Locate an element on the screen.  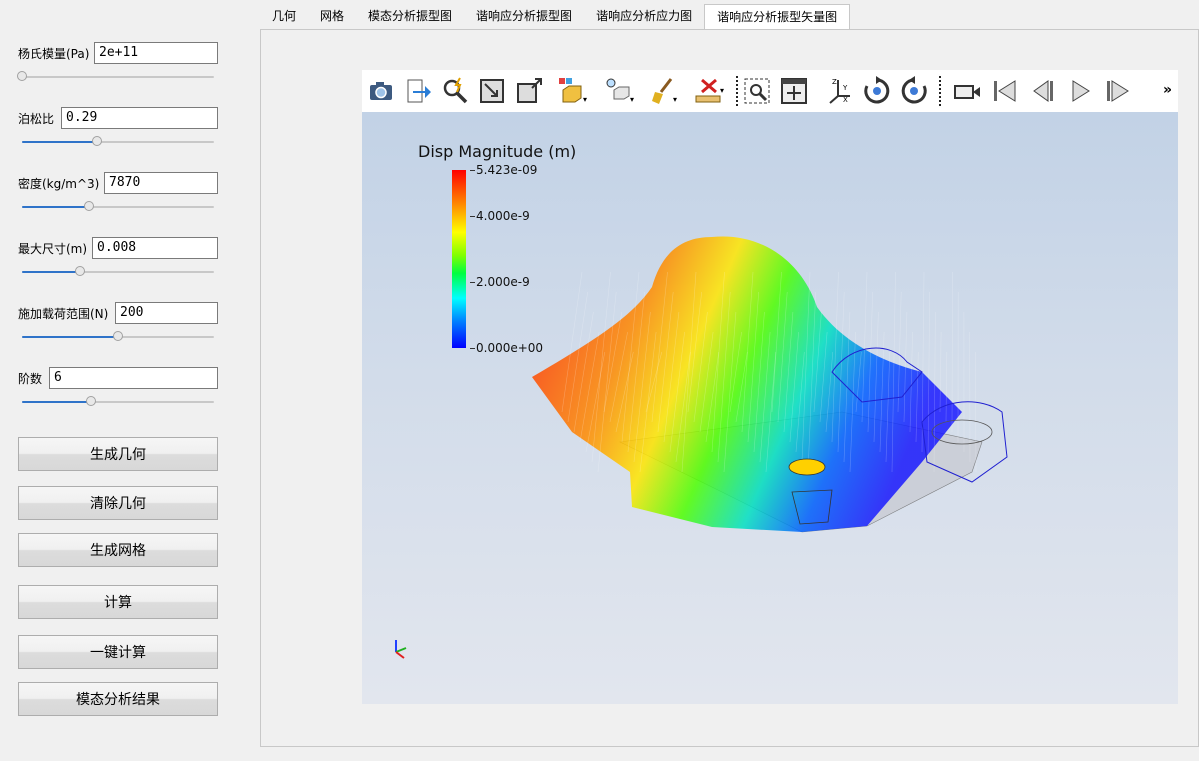
svg-text: Z is located at coordinates (834, 82).